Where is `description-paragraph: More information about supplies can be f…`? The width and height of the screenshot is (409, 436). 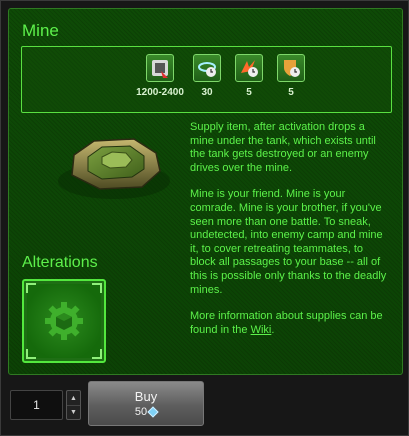 description-paragraph: More information about supplies can be f… is located at coordinates (290, 323).